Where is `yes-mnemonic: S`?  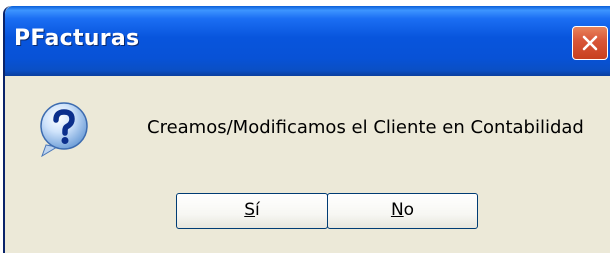
yes-mnemonic: S is located at coordinates (250, 210).